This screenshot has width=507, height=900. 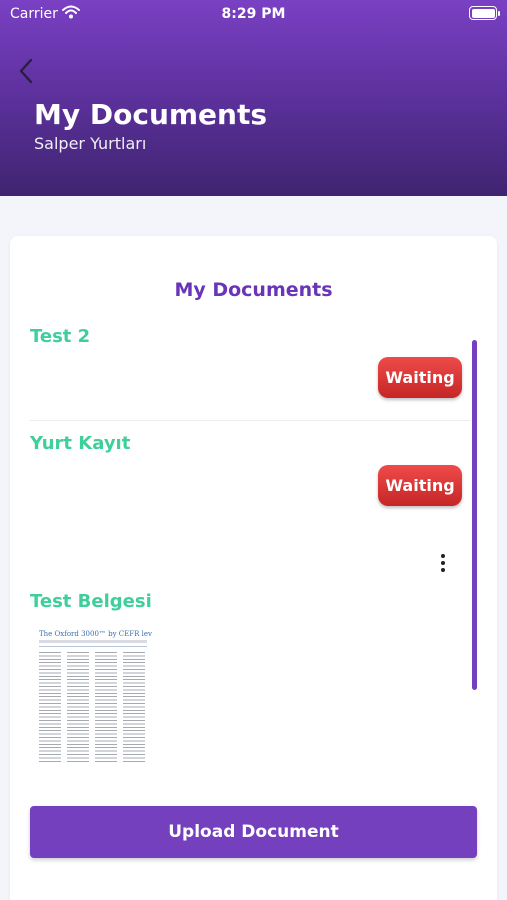 What do you see at coordinates (93, 641) in the screenshot?
I see `thumbnail-subtitle-line` at bounding box center [93, 641].